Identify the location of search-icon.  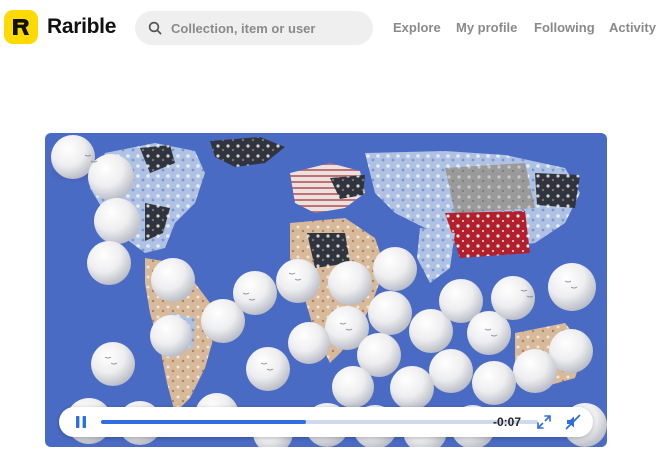
(155, 28).